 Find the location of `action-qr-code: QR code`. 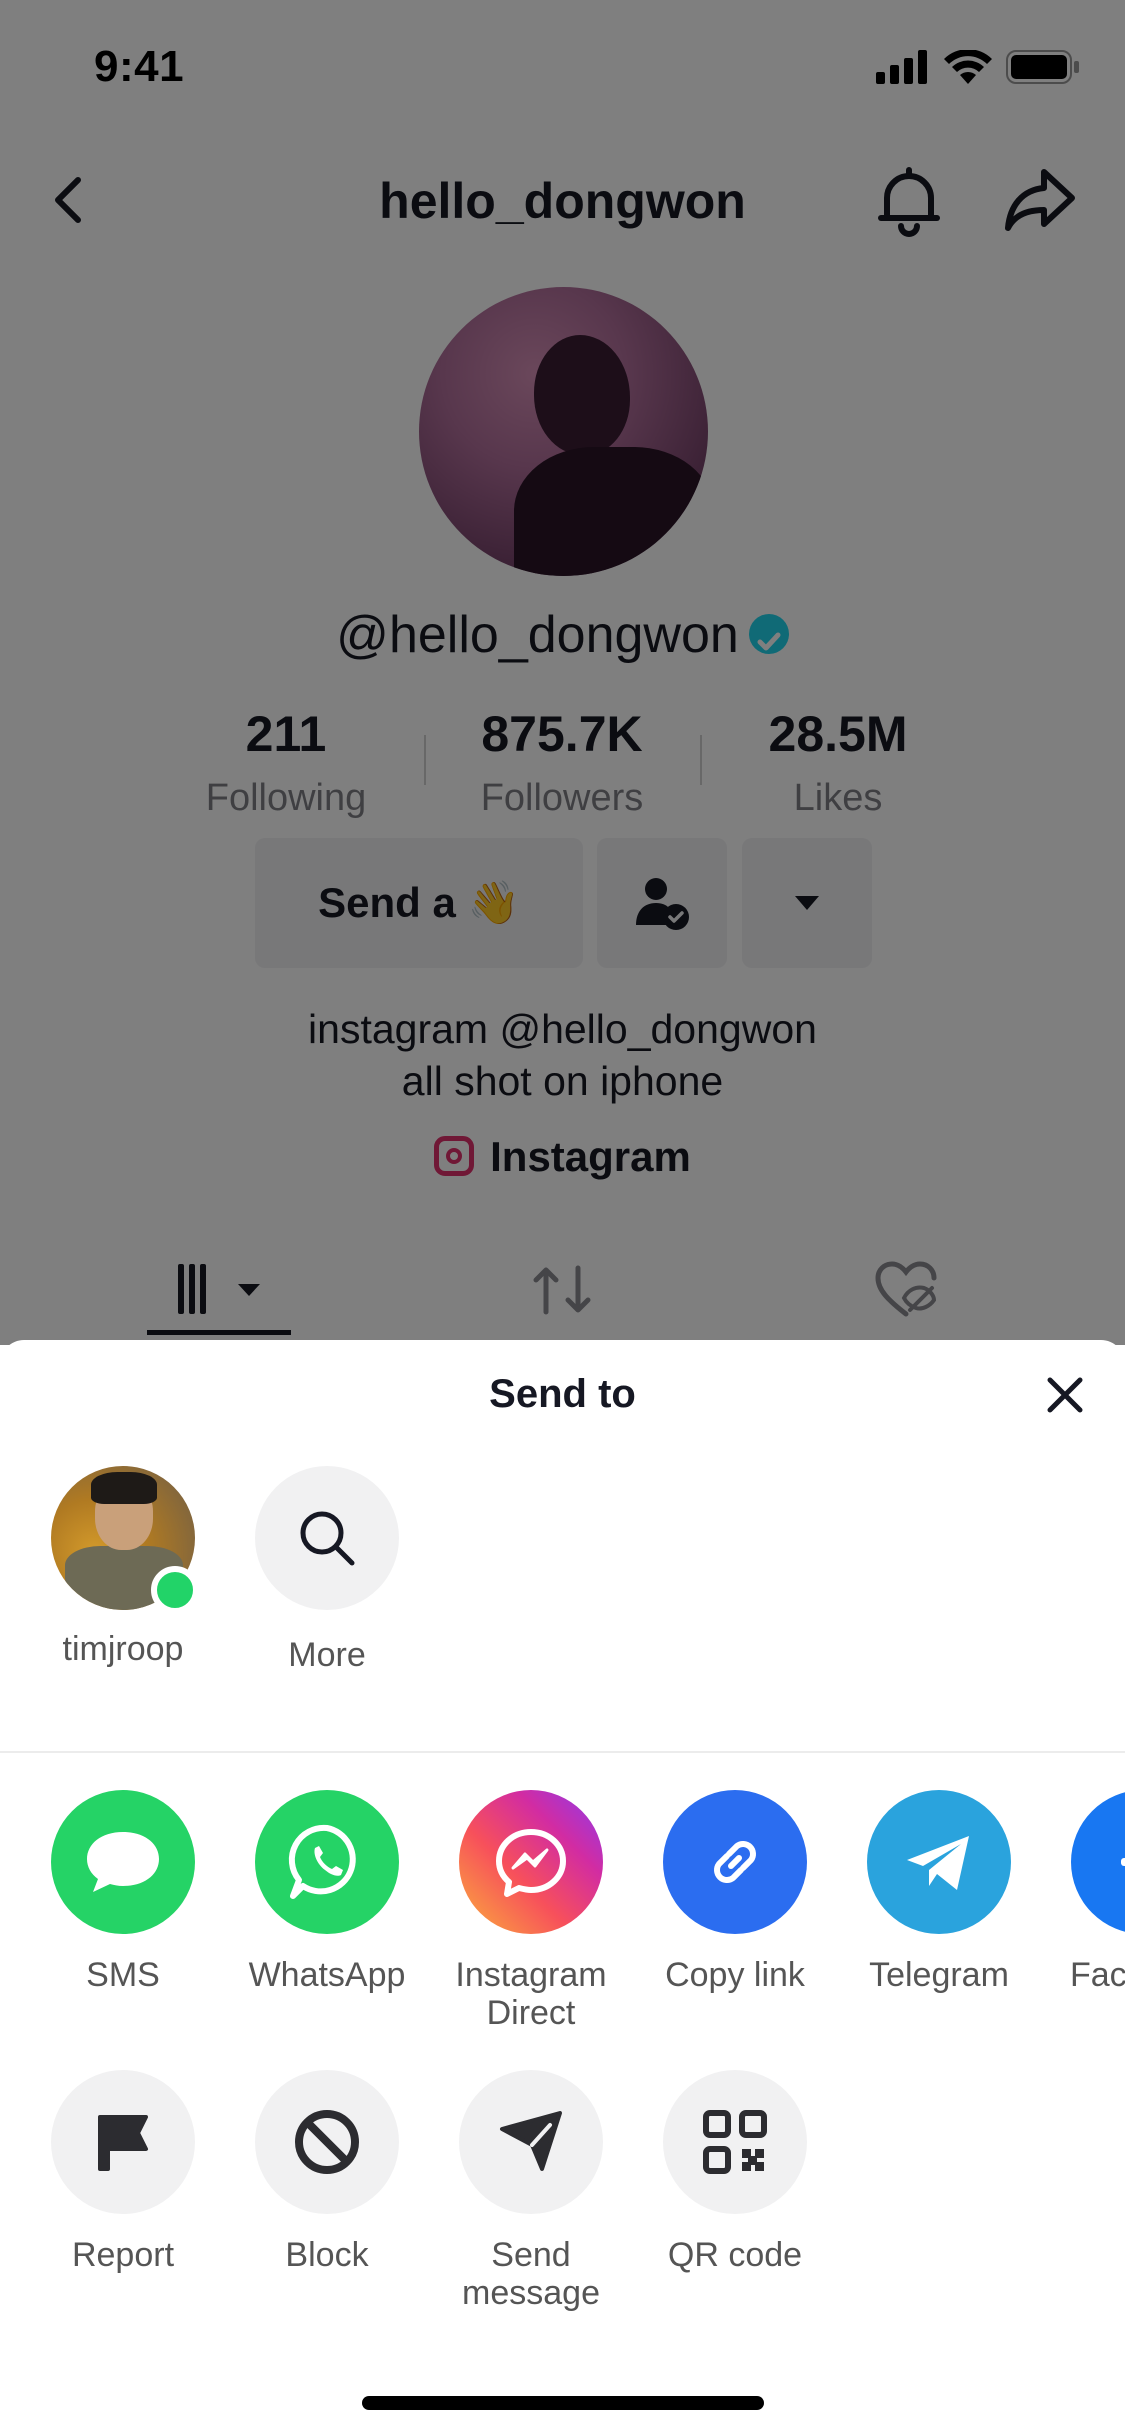

action-qr-code: QR code is located at coordinates (735, 2172).